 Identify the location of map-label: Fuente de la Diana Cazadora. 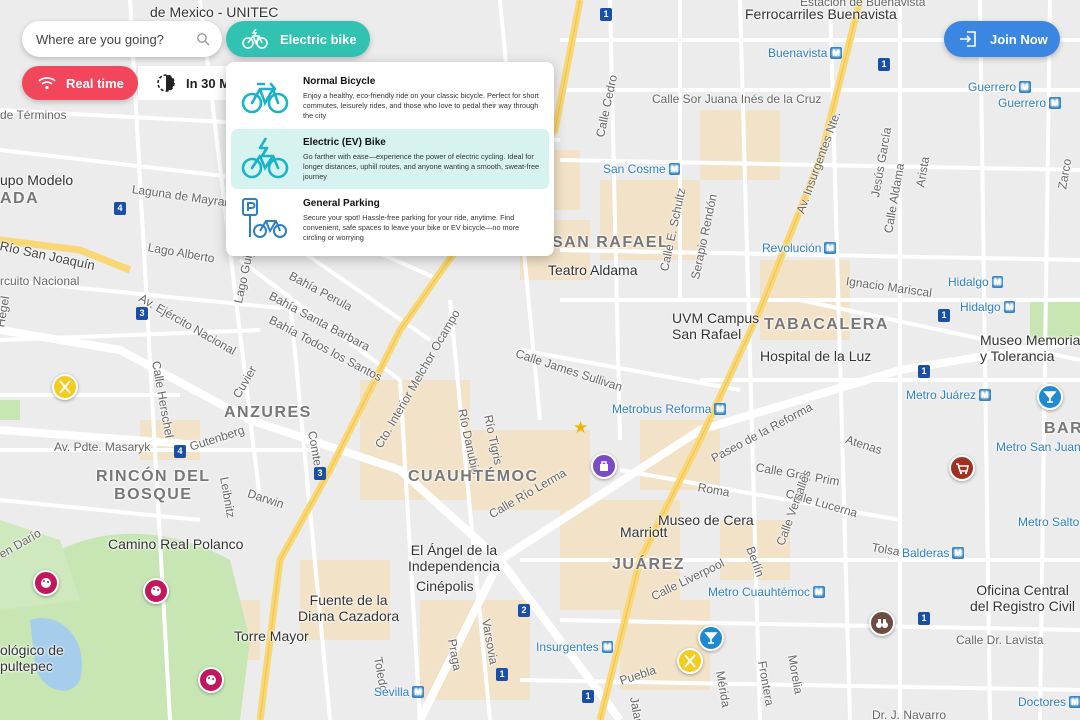
(349, 608).